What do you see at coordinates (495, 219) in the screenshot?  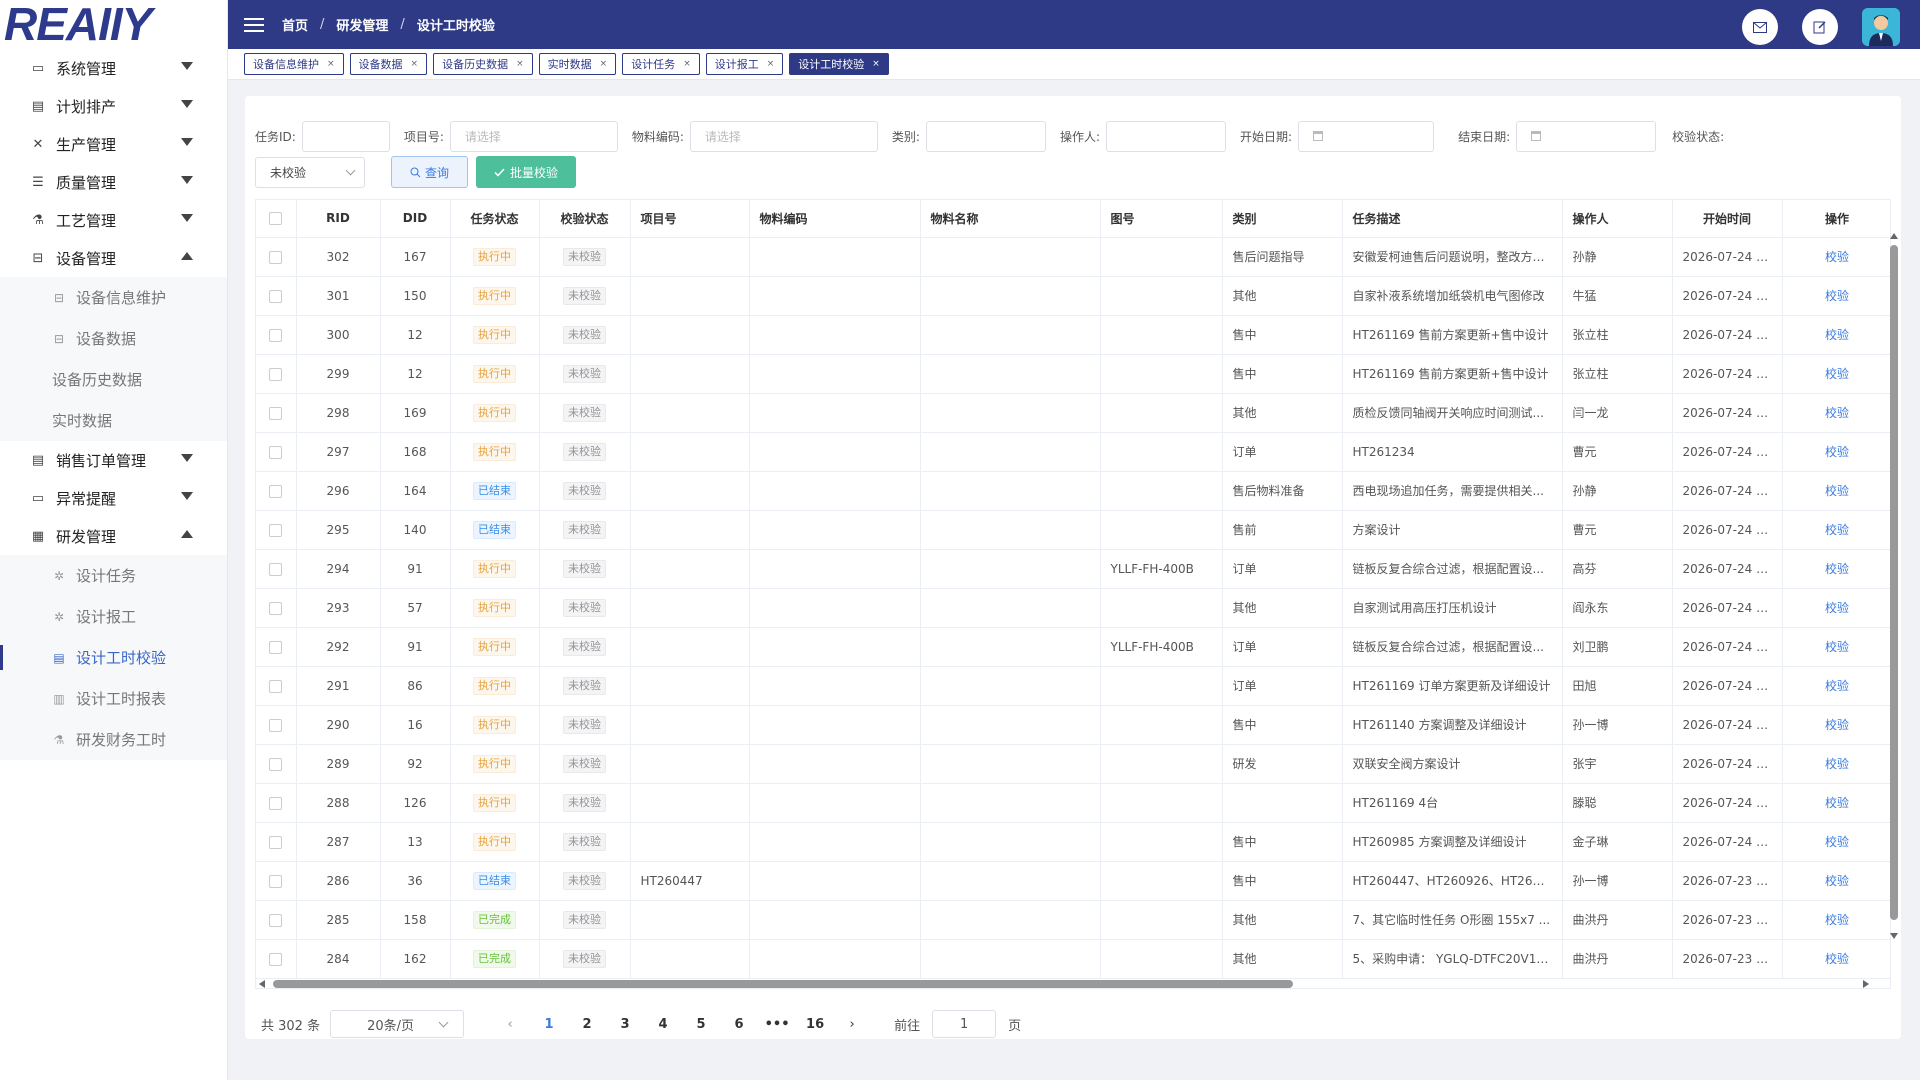 I see `column-header: 任务状态` at bounding box center [495, 219].